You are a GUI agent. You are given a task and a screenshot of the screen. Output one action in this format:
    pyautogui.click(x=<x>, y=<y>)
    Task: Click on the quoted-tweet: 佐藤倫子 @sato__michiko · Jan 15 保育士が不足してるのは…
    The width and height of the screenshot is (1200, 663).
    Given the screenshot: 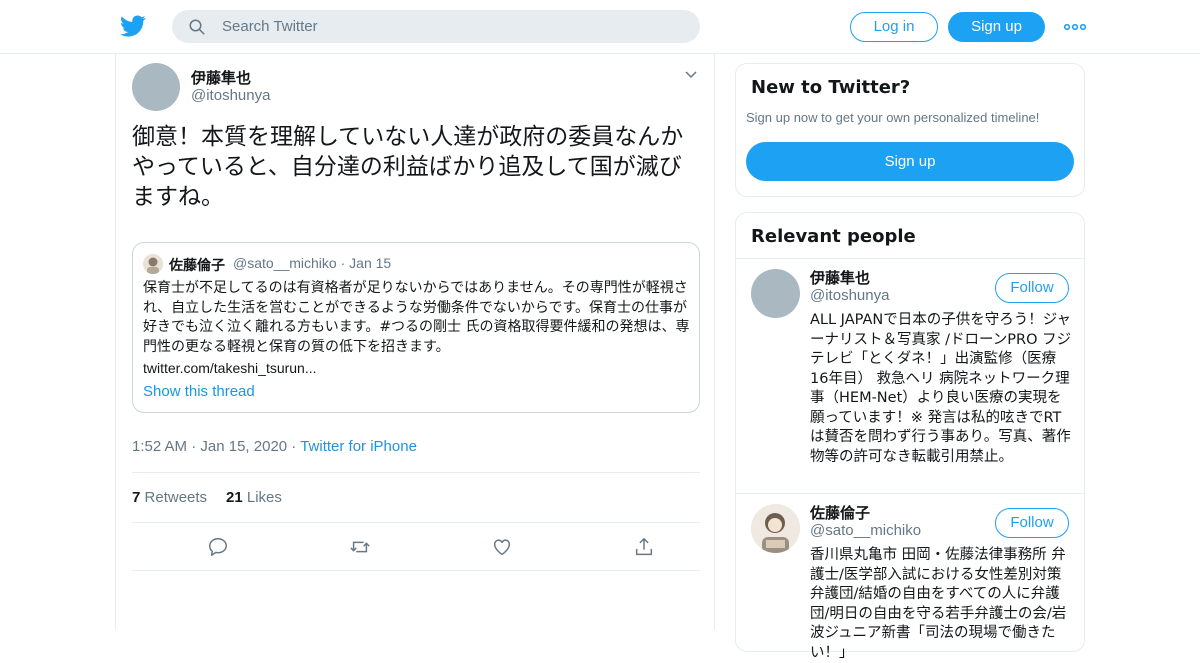 What is the action you would take?
    pyautogui.click(x=416, y=327)
    